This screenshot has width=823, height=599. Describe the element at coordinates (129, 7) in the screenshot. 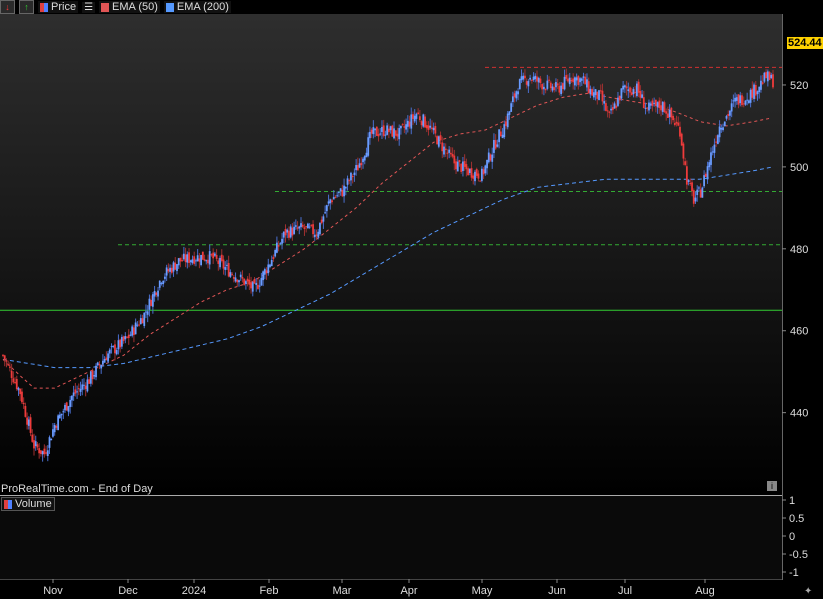

I see `legend-ema50: EMA (50)` at that location.